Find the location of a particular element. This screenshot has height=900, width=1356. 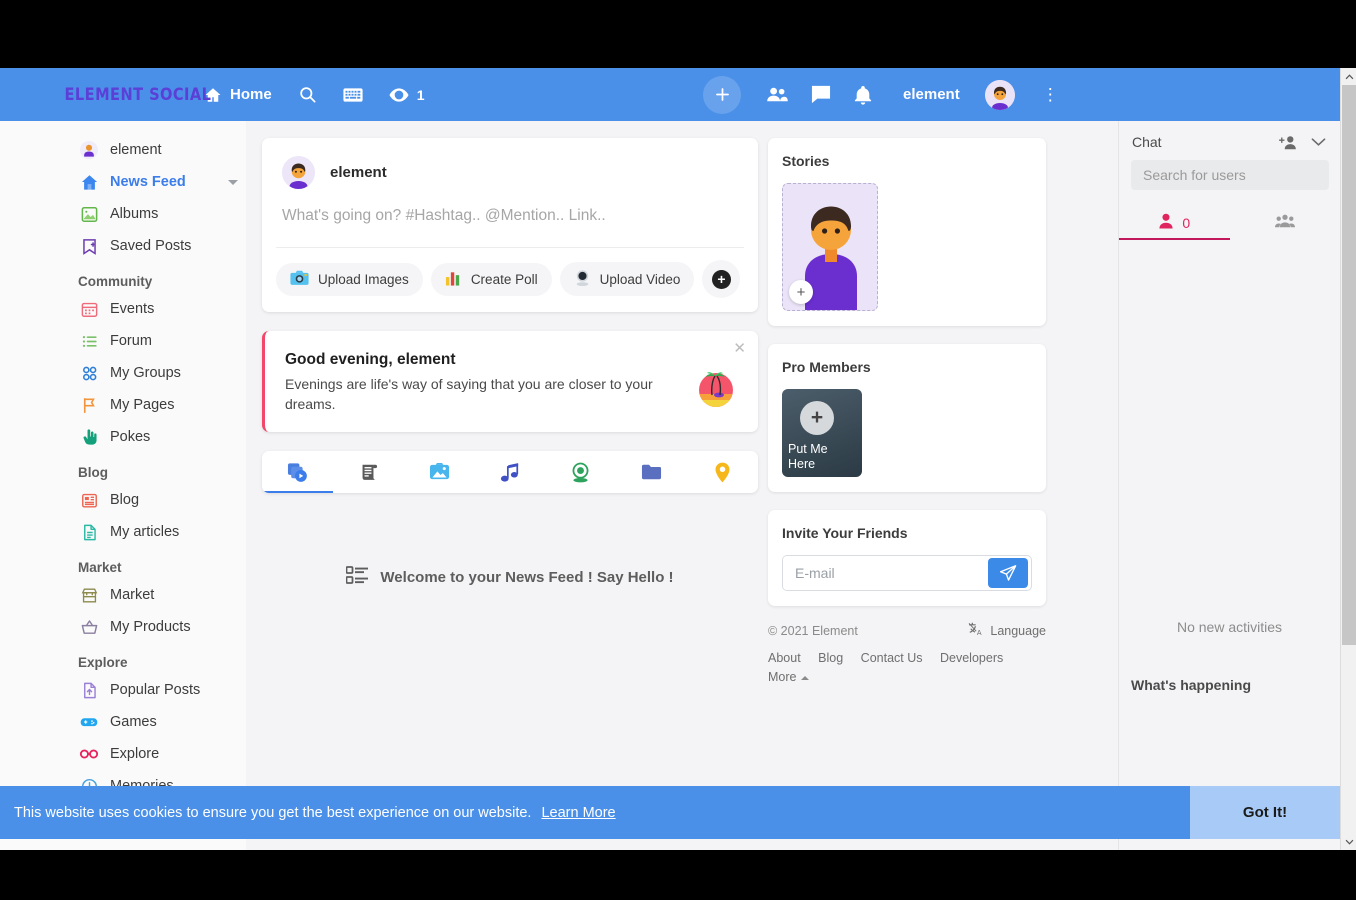

sidebar-item-news-feed: News Feed is located at coordinates (123, 182).